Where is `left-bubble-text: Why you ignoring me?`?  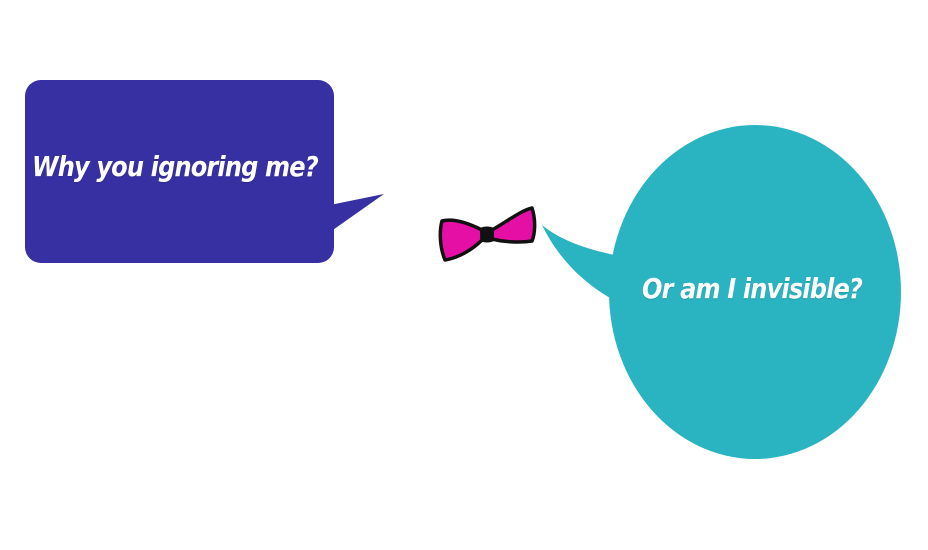
left-bubble-text: Why you ignoring me? is located at coordinates (175, 166).